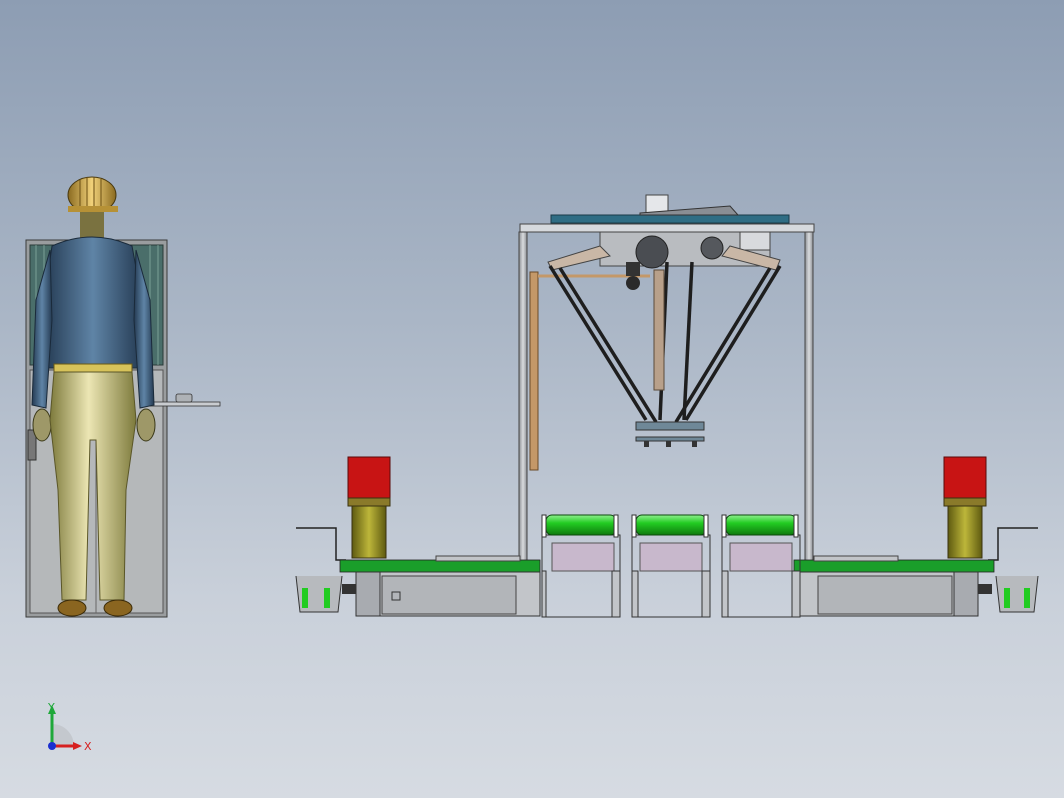  Describe the element at coordinates (712, 248) in the screenshot. I see `servo-motor-right` at that location.